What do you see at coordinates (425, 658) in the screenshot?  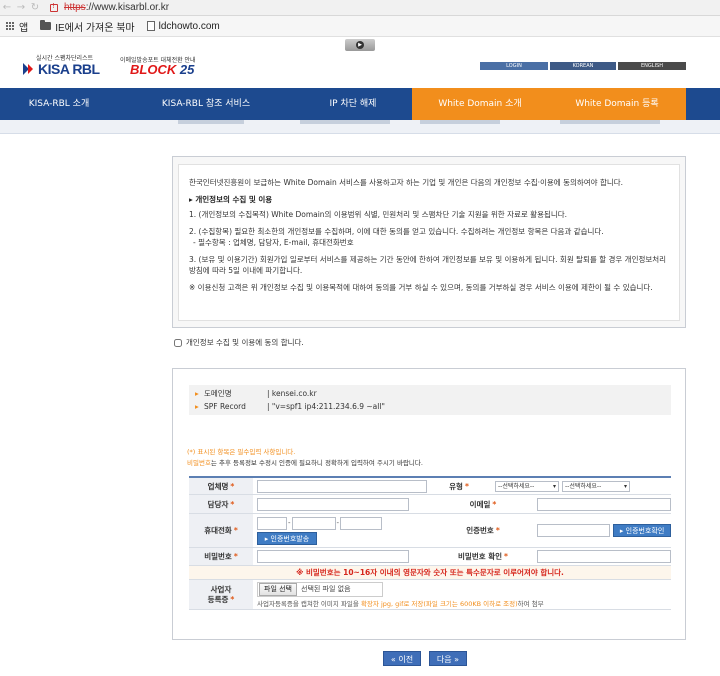 I see `form-navigation: « 이전 다음 »` at bounding box center [425, 658].